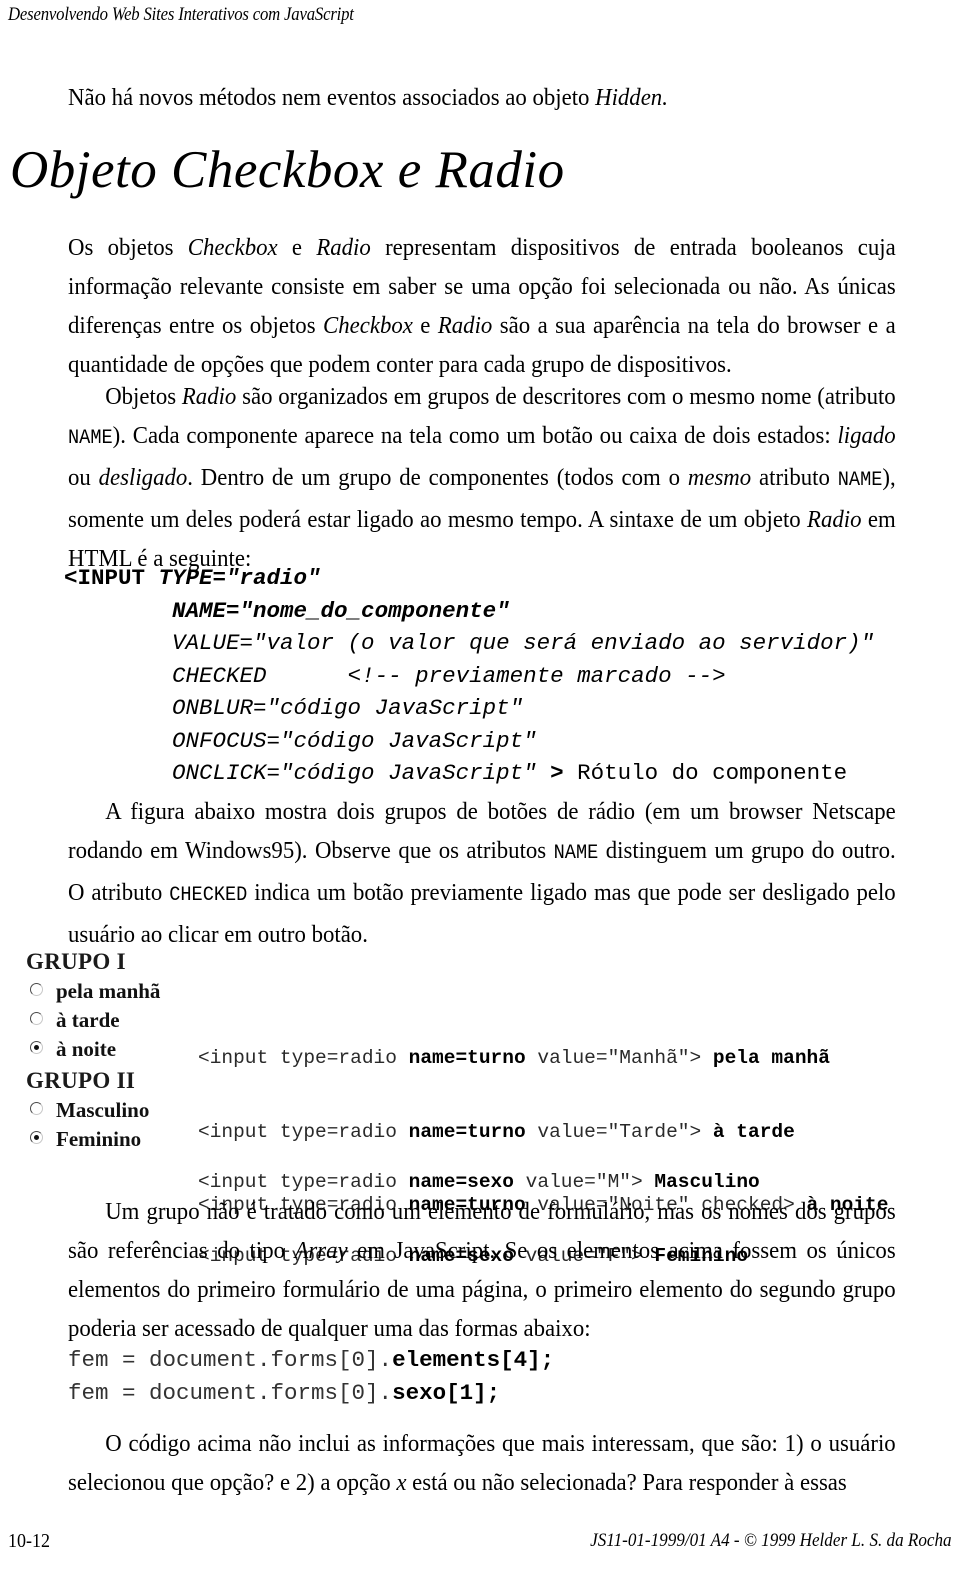 The image size is (960, 1572). Describe the element at coordinates (297, 247) in the screenshot. I see `p1-seg-b: e` at that location.